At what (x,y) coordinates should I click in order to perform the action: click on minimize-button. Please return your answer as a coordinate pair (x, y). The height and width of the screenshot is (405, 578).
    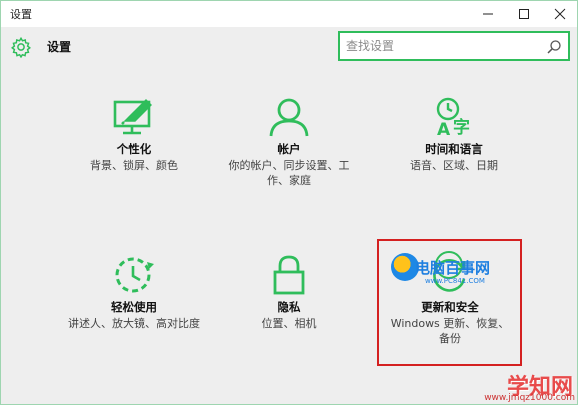
    Looking at the image, I should click on (488, 14).